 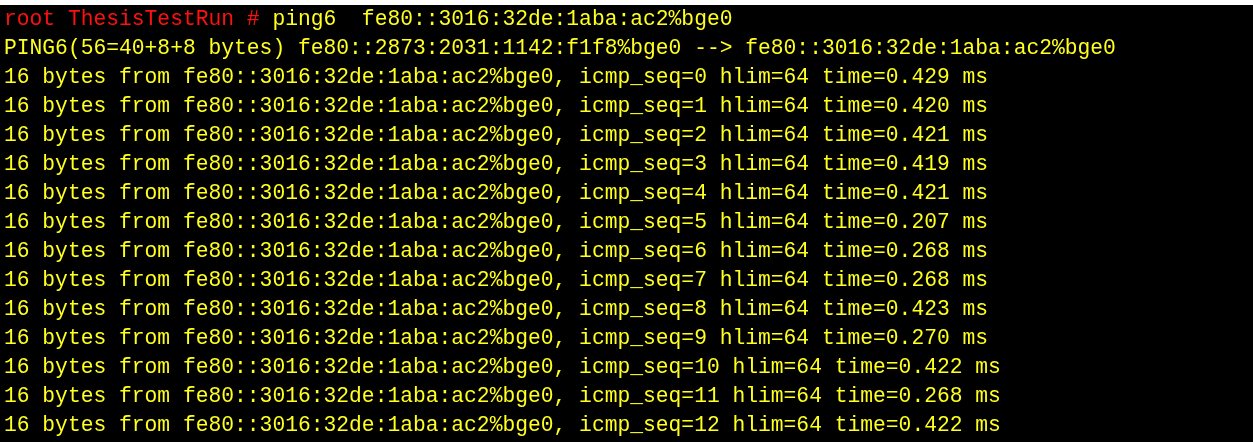 I want to click on output-line: 16 bytes from fe80::3016:32de:1aba:ac2%bge0, icmp_seq=12 hlim=64 time=0.422 ms, so click(x=502, y=425).